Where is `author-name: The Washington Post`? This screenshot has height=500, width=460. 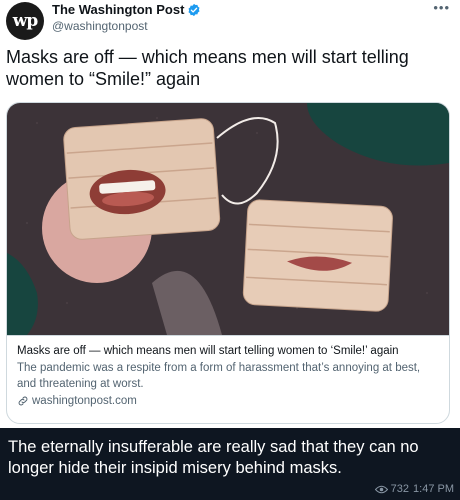
author-name: The Washington Post is located at coordinates (118, 9).